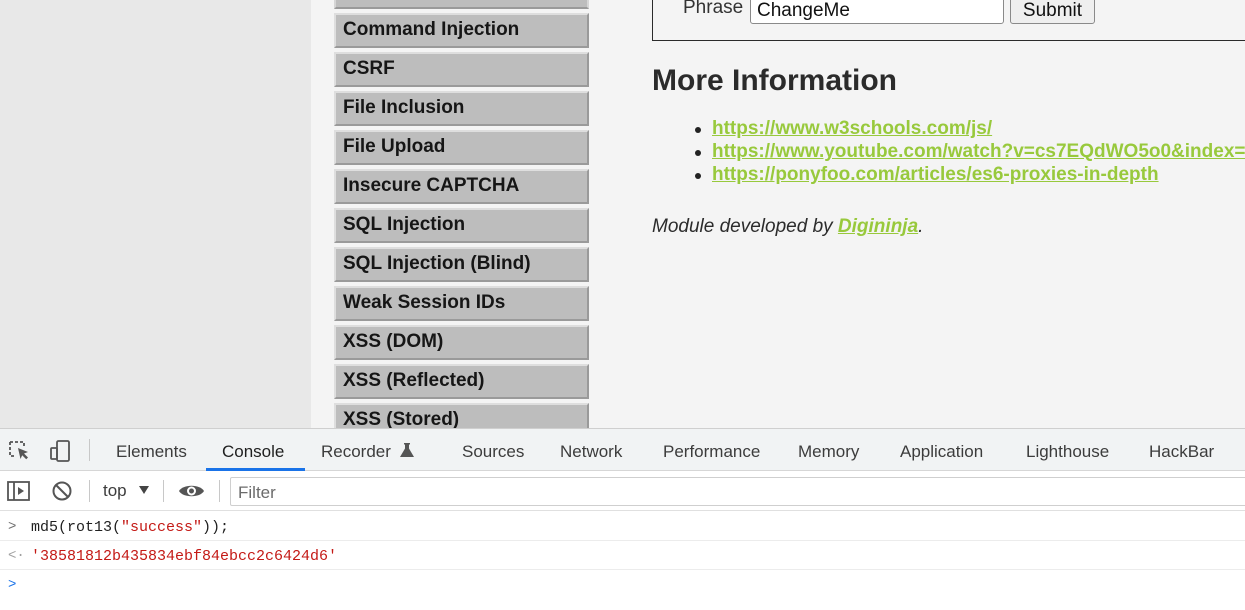 The height and width of the screenshot is (610, 1245). Describe the element at coordinates (151, 452) in the screenshot. I see `tab-elements: Elements` at that location.